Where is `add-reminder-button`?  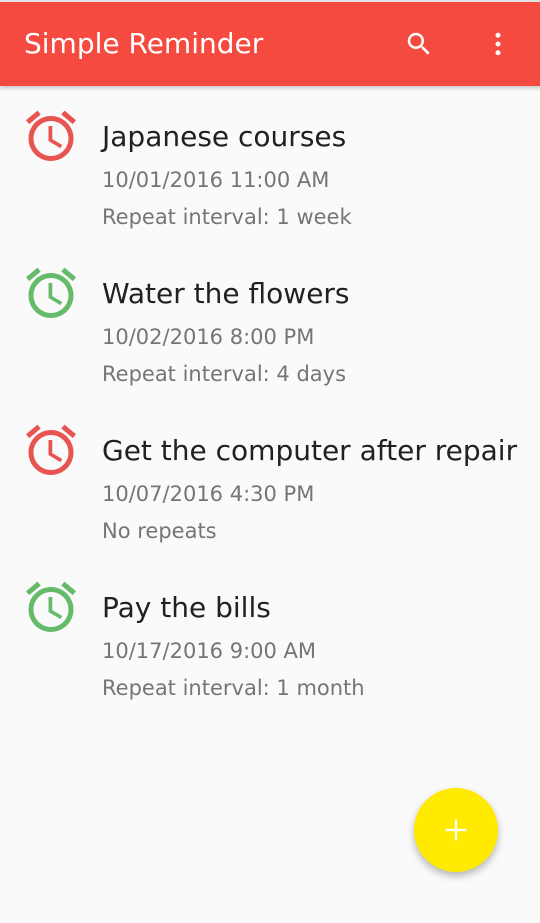 add-reminder-button is located at coordinates (456, 830).